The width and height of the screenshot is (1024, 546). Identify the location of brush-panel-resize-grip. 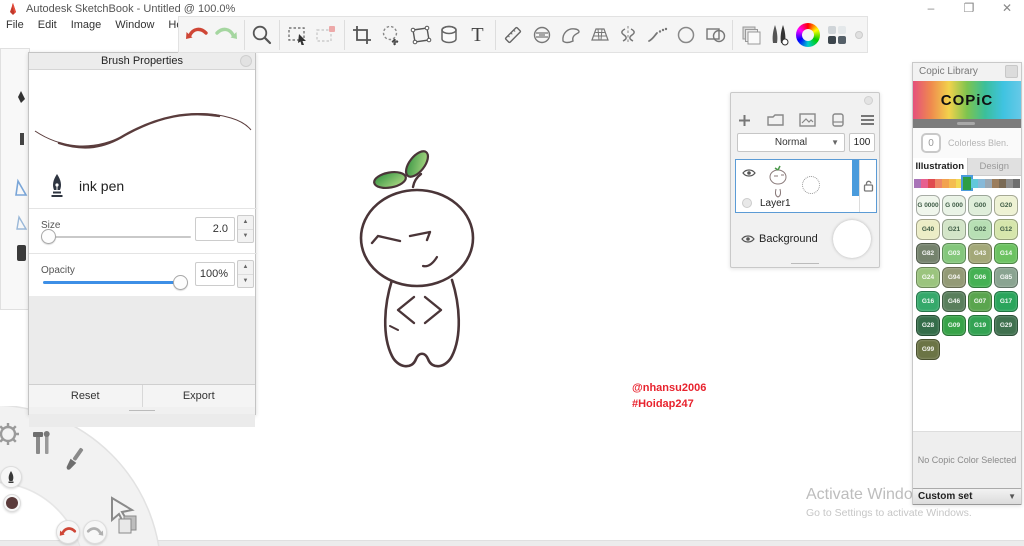
(142, 410).